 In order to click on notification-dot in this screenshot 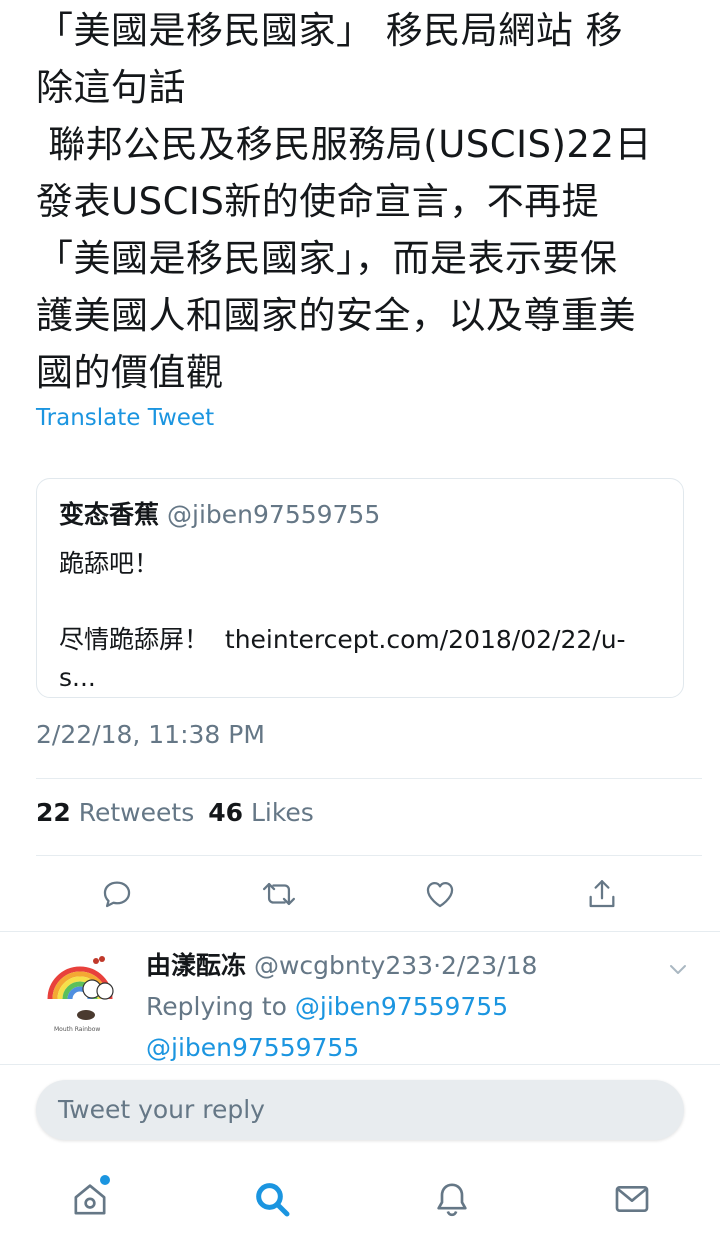, I will do `click(105, 1180)`.